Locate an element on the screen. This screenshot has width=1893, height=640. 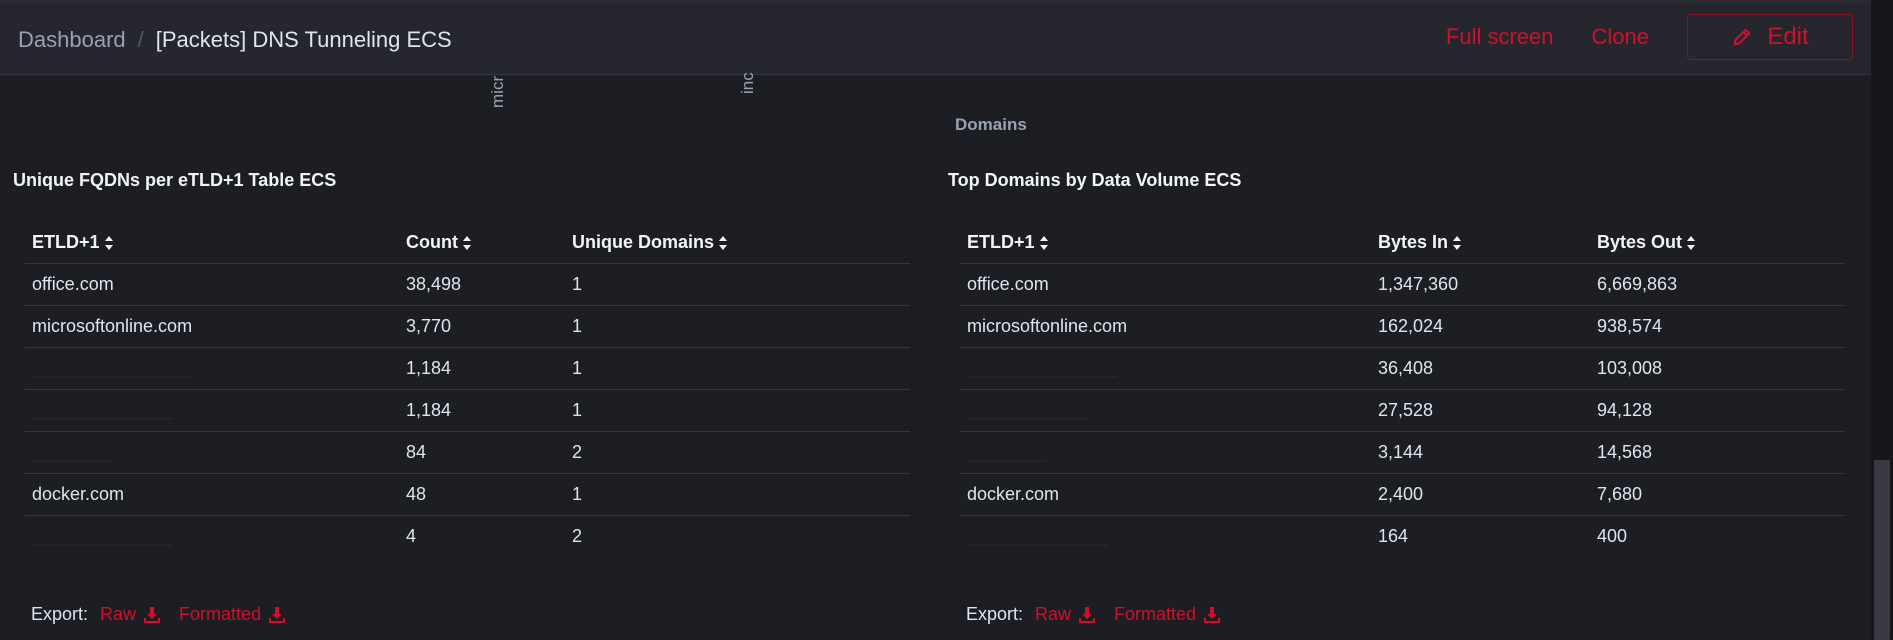
panel-title: Top Domains by Data Volume ECS is located at coordinates (1095, 180).